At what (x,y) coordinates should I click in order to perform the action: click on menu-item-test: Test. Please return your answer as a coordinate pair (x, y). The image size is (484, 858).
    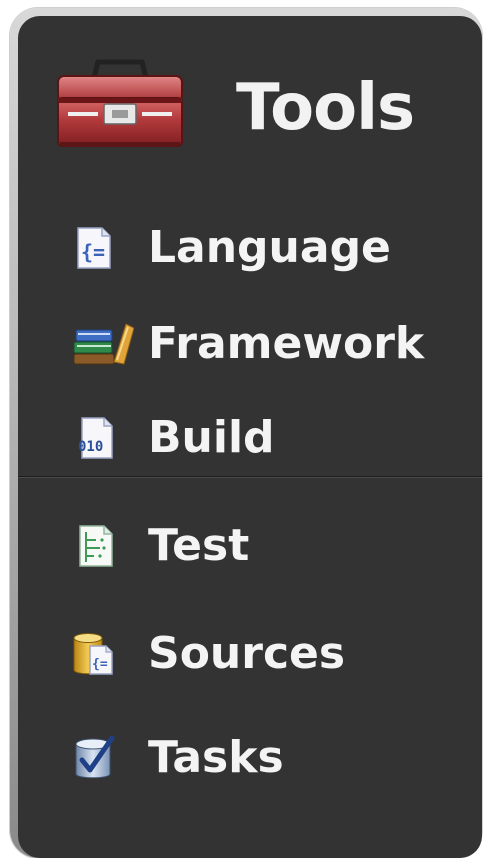
    Looking at the image, I should click on (250, 544).